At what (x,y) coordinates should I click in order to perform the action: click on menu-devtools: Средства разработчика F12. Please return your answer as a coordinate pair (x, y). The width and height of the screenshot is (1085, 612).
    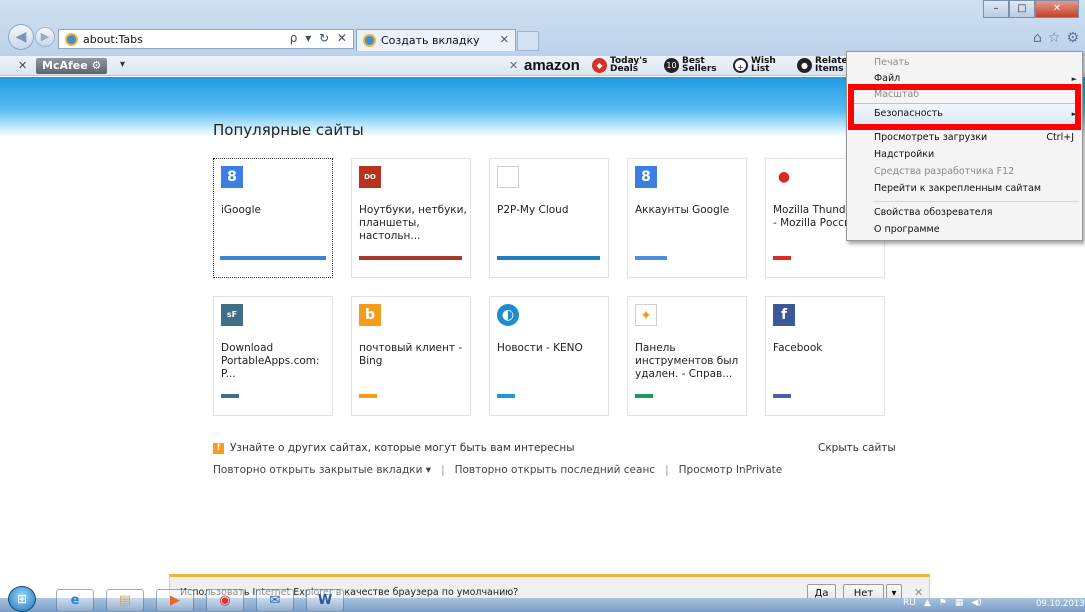
    Looking at the image, I should click on (944, 171).